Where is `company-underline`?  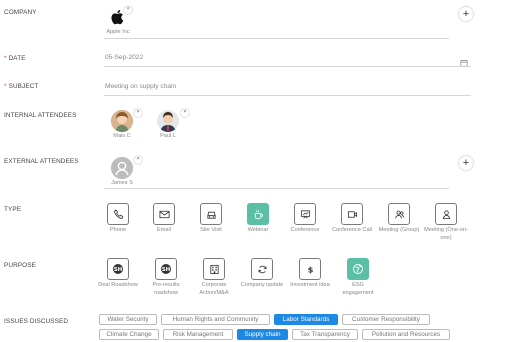 company-underline is located at coordinates (276, 38).